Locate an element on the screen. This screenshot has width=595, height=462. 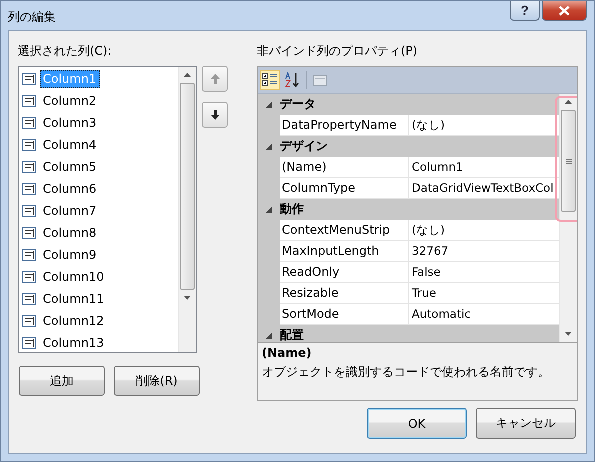
property-value: False is located at coordinates (484, 272).